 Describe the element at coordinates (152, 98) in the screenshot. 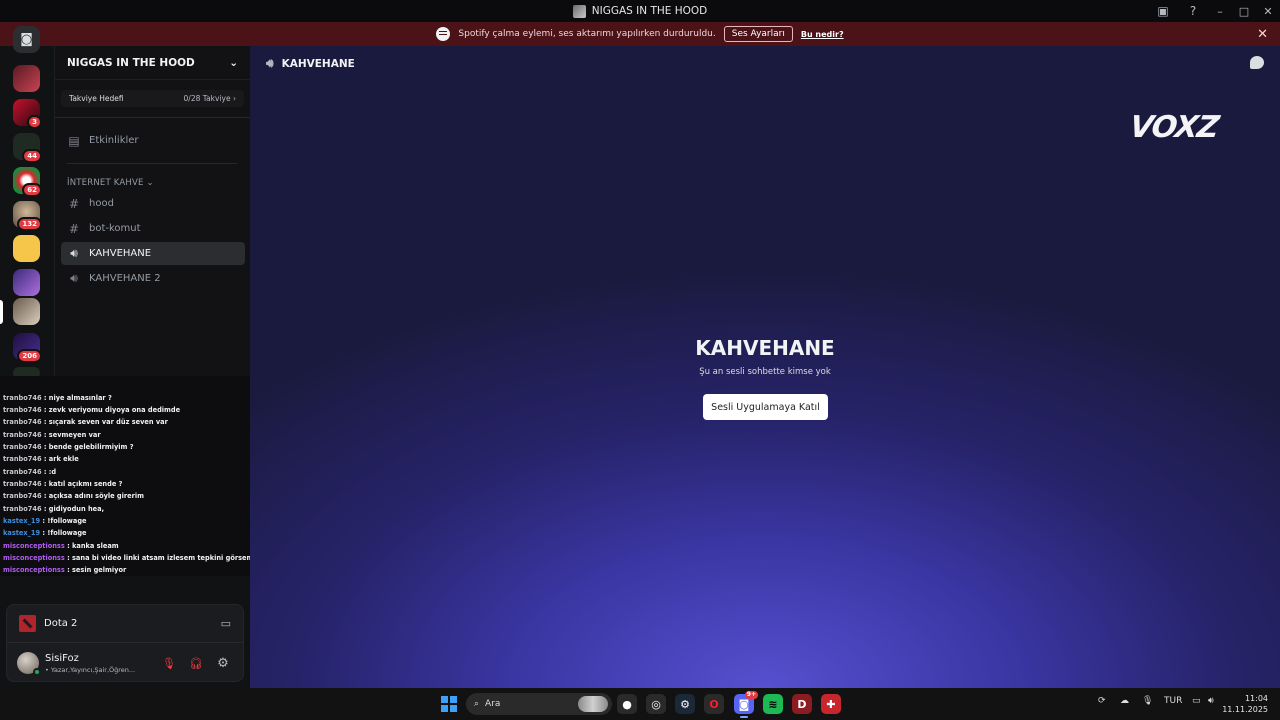

I see `boost-goal: Takviye Hedefi 0/28 Takviye ›` at that location.